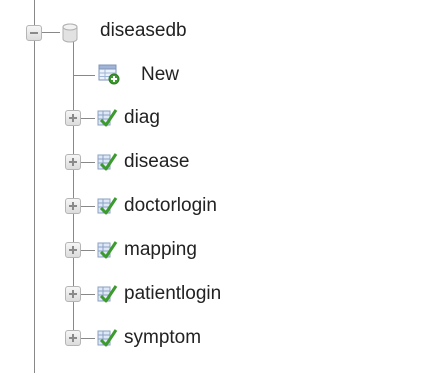 The height and width of the screenshot is (373, 433). Describe the element at coordinates (216, 34) in the screenshot. I see `database-node: diseasedb` at that location.